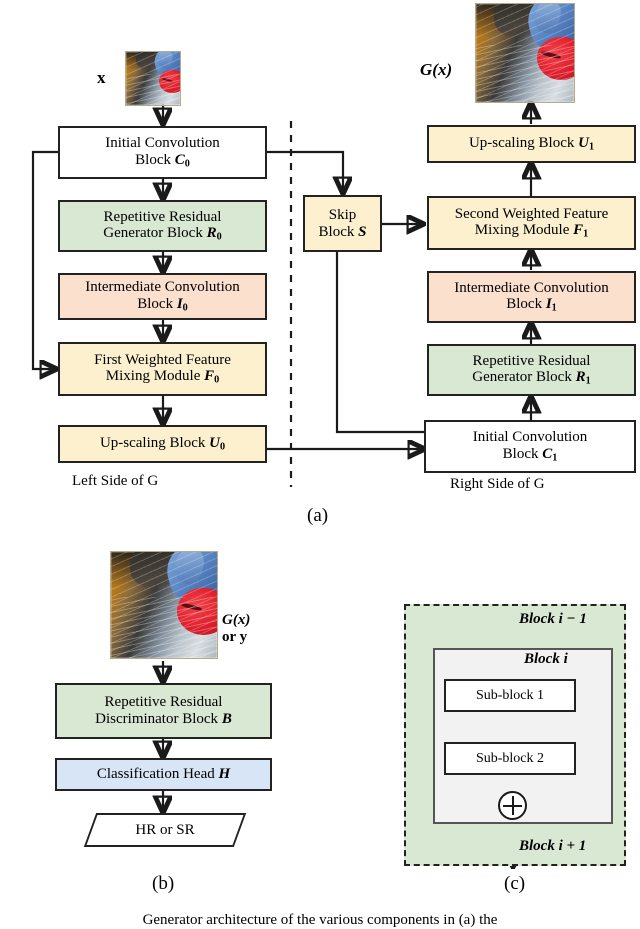  I want to click on input-label-x: x, so click(101, 77).